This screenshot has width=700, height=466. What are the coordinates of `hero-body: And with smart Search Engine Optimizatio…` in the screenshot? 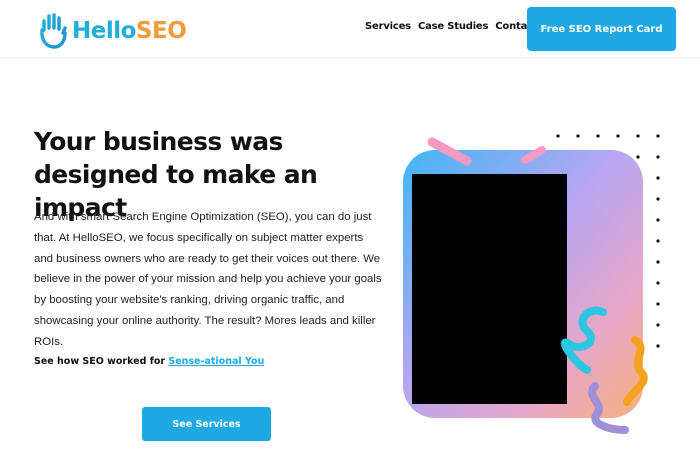 It's located at (208, 279).